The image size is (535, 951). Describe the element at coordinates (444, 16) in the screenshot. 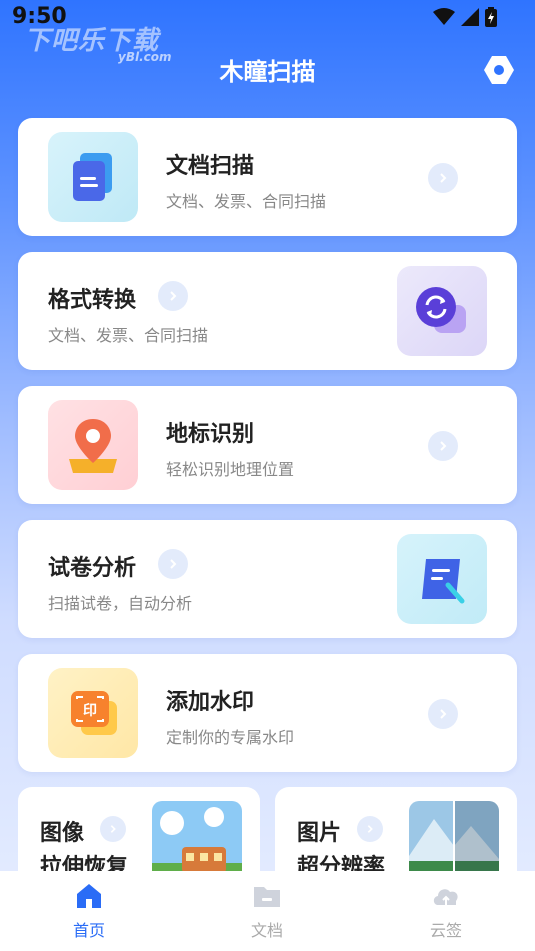

I see `wifi-icon` at that location.